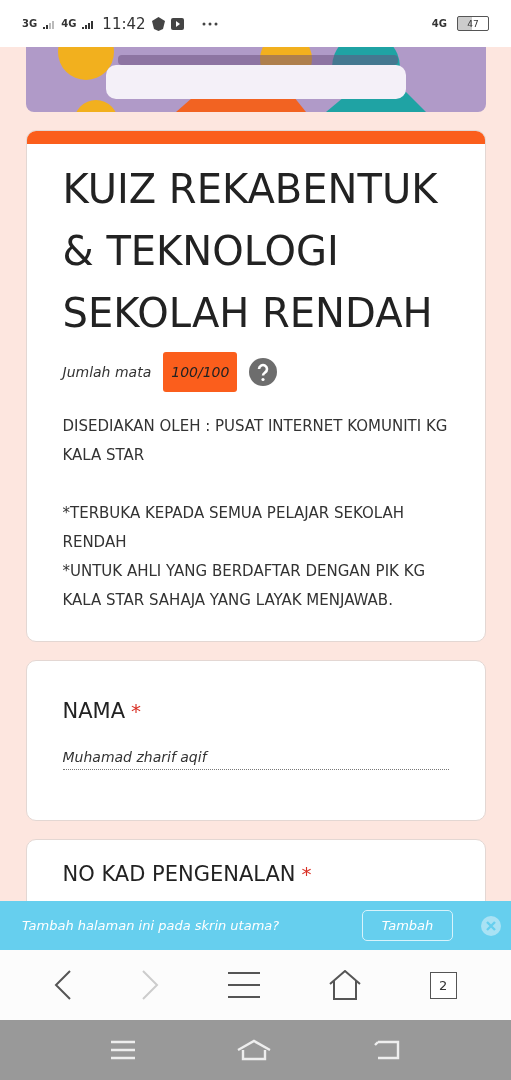 This screenshot has width=511, height=1080. What do you see at coordinates (473, 23) in the screenshot?
I see `battery-icon: 47` at bounding box center [473, 23].